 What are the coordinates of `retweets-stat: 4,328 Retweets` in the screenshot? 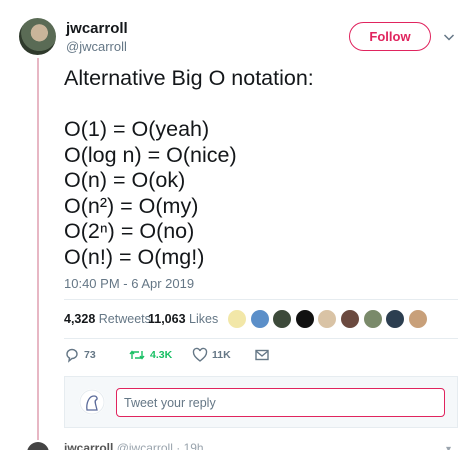 It's located at (107, 319).